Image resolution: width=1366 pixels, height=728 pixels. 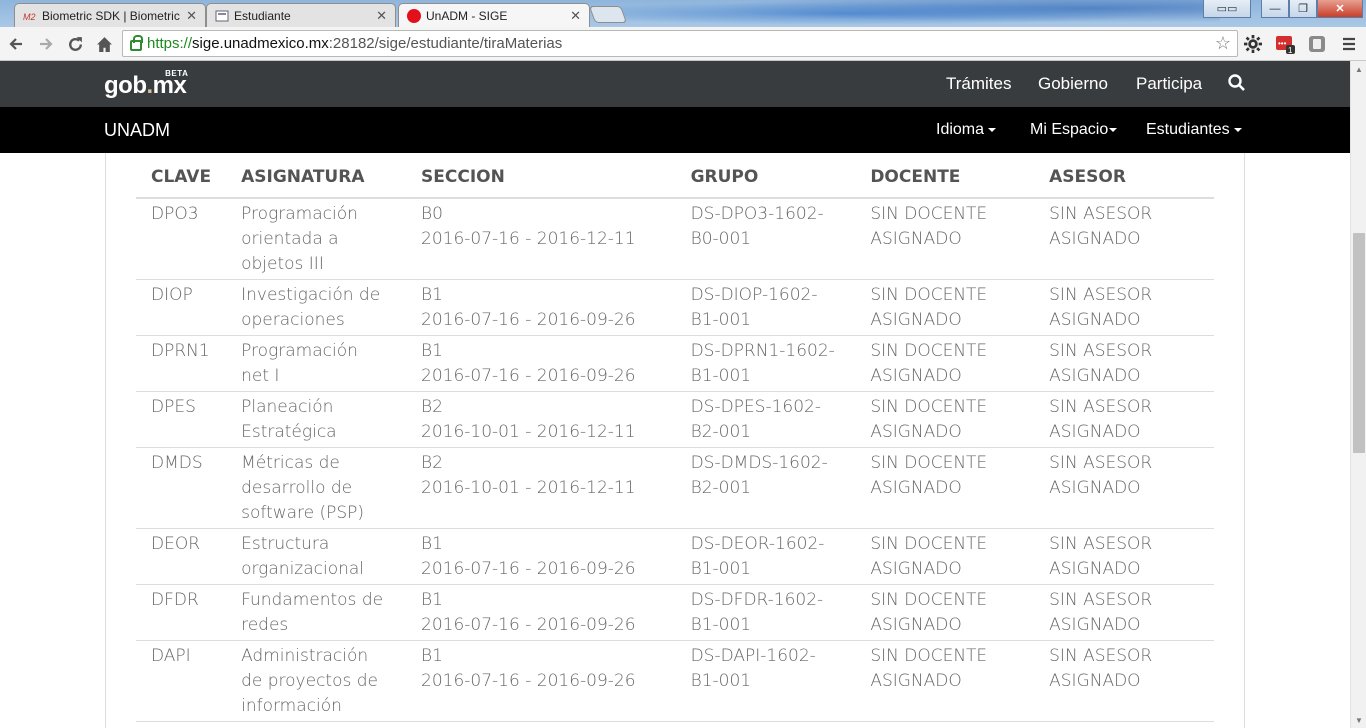 What do you see at coordinates (1253, 44) in the screenshot?
I see `settings-gear-icon` at bounding box center [1253, 44].